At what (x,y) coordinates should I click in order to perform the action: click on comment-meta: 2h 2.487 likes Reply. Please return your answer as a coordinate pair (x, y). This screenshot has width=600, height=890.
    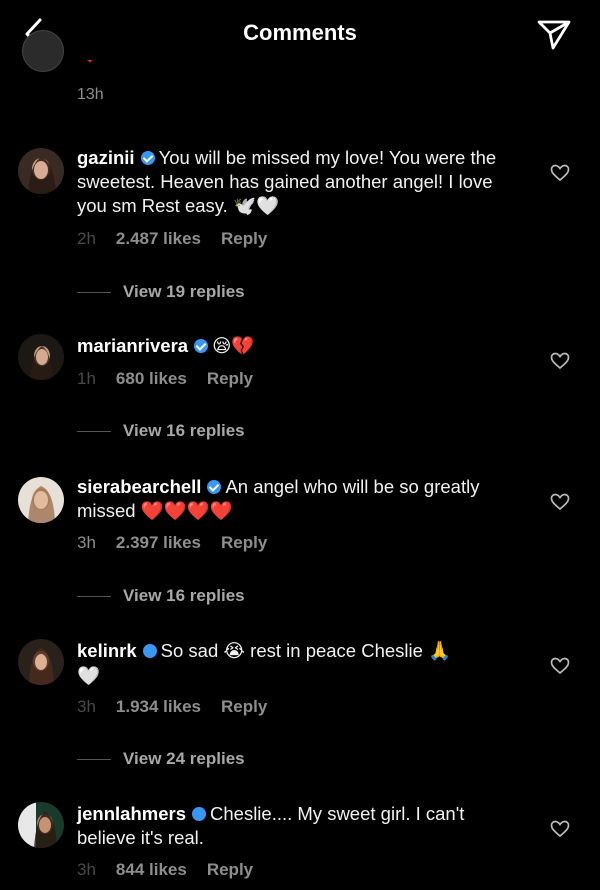
    Looking at the image, I should click on (172, 239).